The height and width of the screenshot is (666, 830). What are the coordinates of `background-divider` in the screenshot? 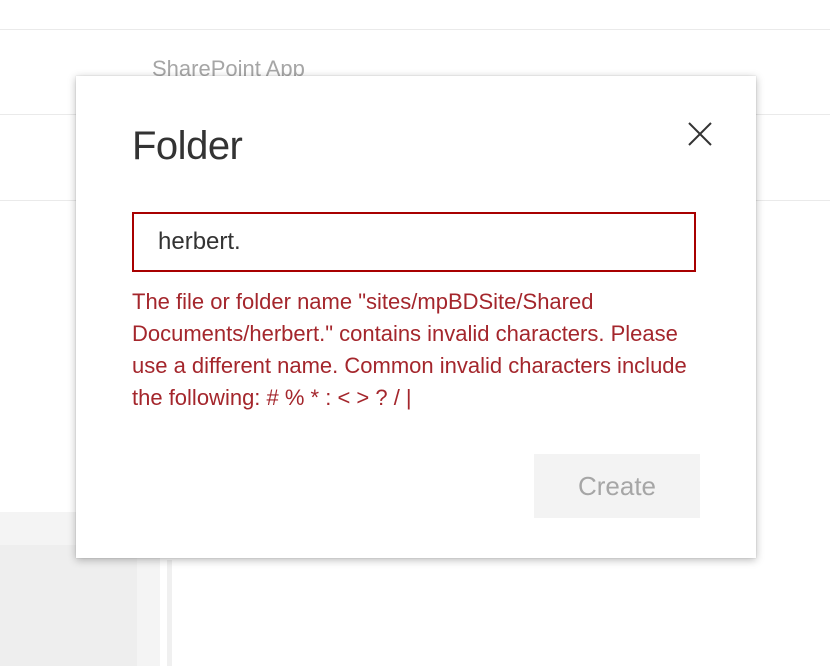 It's located at (169, 613).